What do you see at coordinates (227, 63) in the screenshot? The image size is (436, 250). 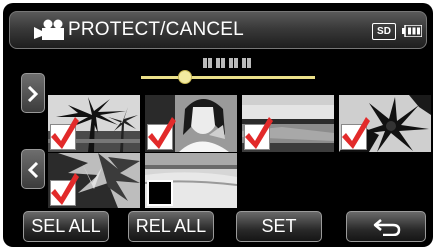 I see `page-indicator-icon` at bounding box center [227, 63].